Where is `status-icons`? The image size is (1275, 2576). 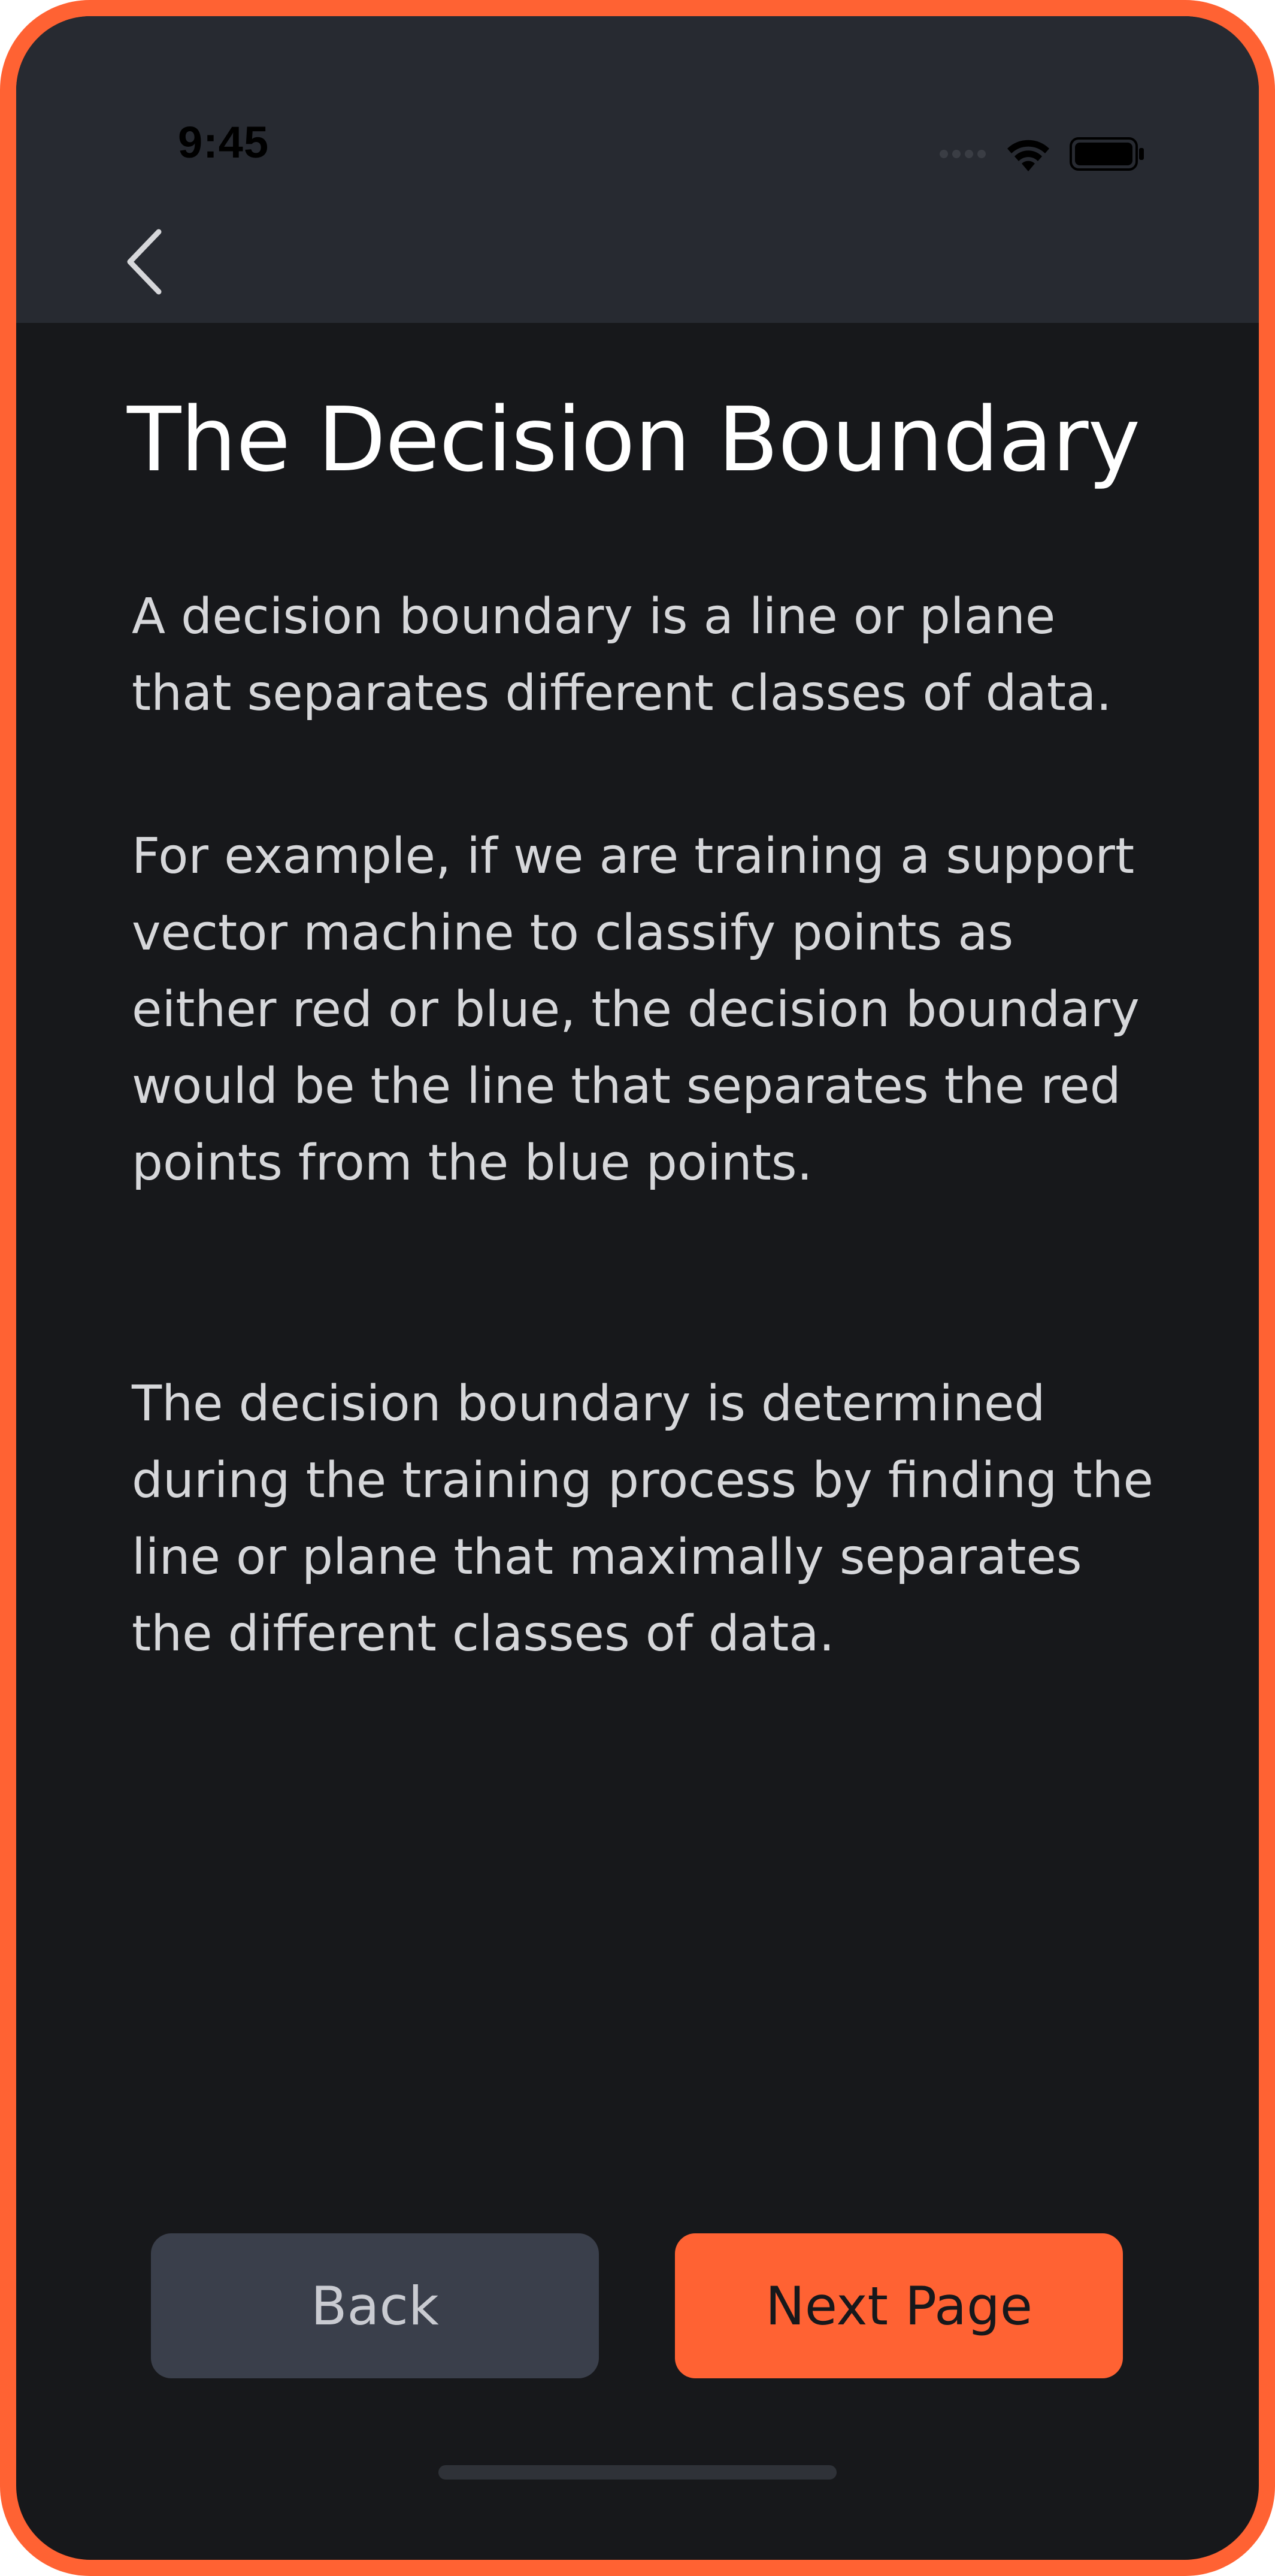
status-icons is located at coordinates (1042, 154).